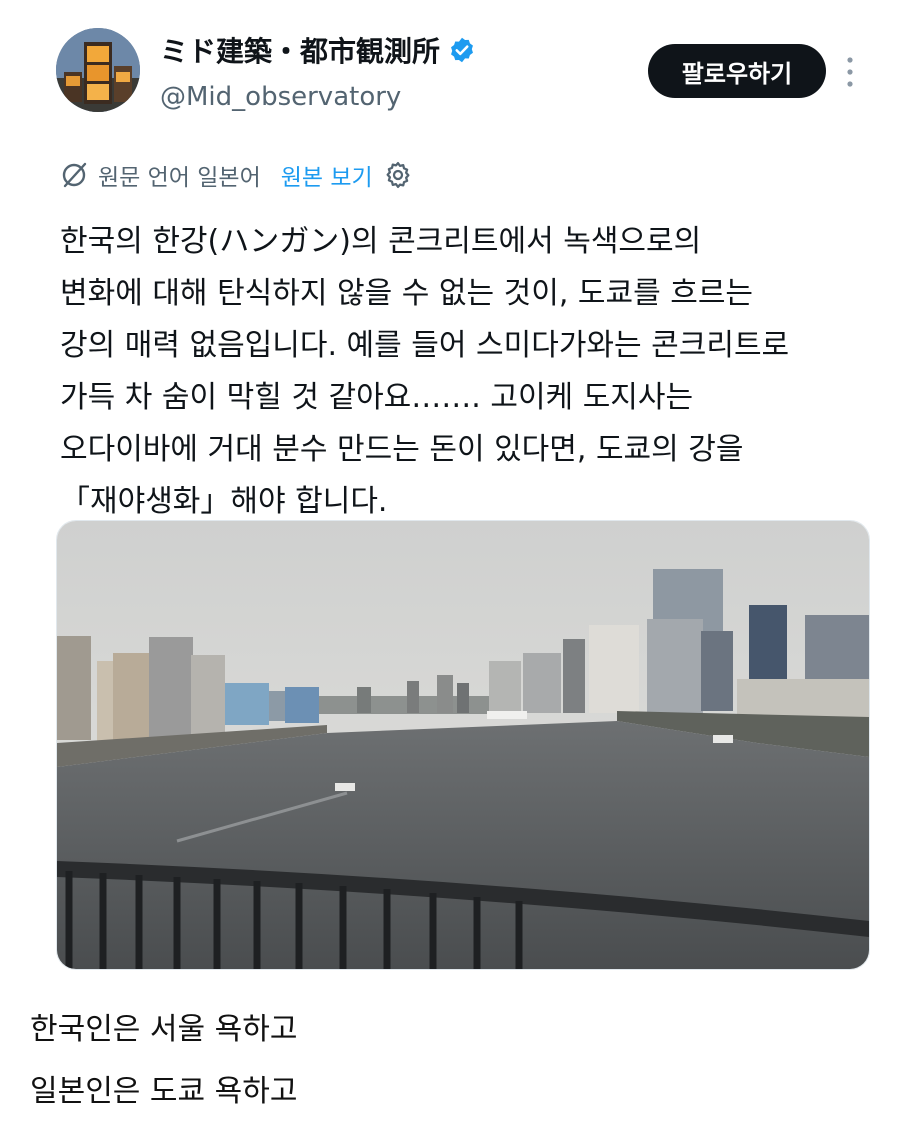 This screenshot has height=1125, width=900. Describe the element at coordinates (398, 175) in the screenshot. I see `gear-icon` at that location.